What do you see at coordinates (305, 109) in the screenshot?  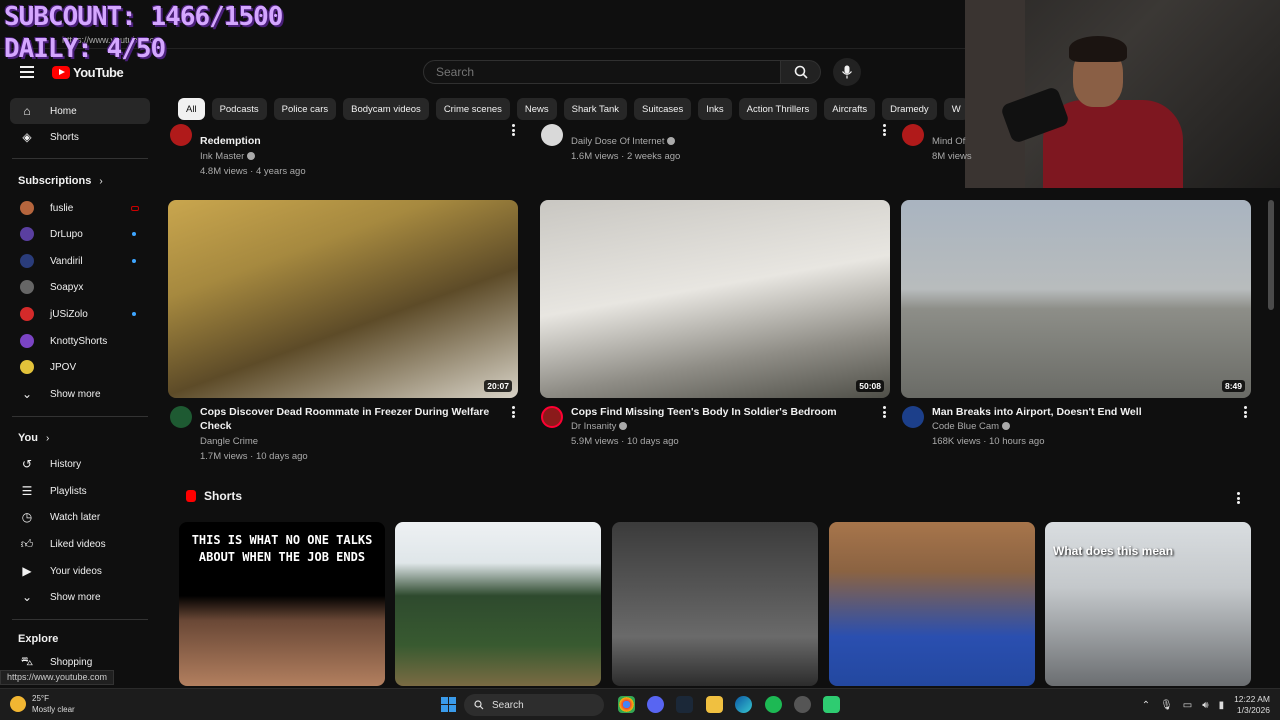 I see `chip-police-cars: Police cars` at bounding box center [305, 109].